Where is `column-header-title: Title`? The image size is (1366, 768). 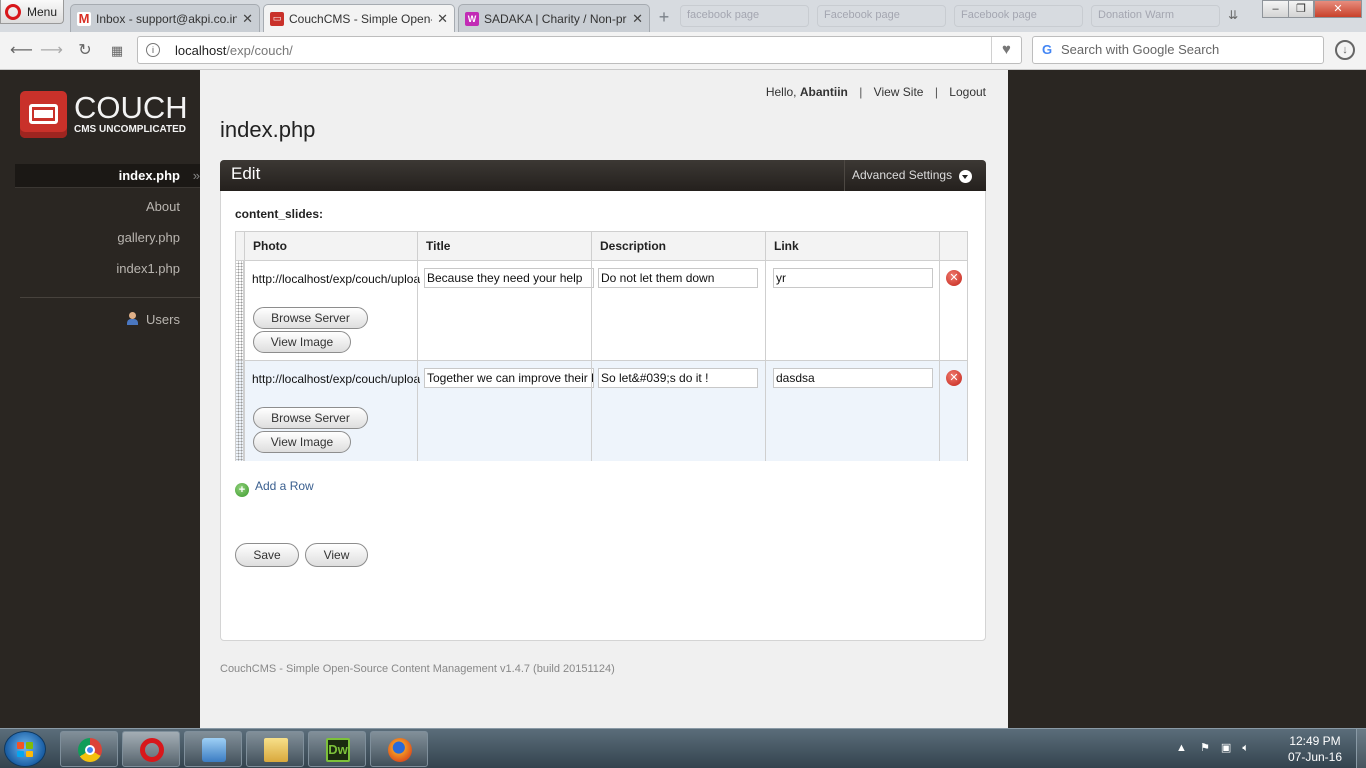
column-header-title: Title is located at coordinates (504, 246).